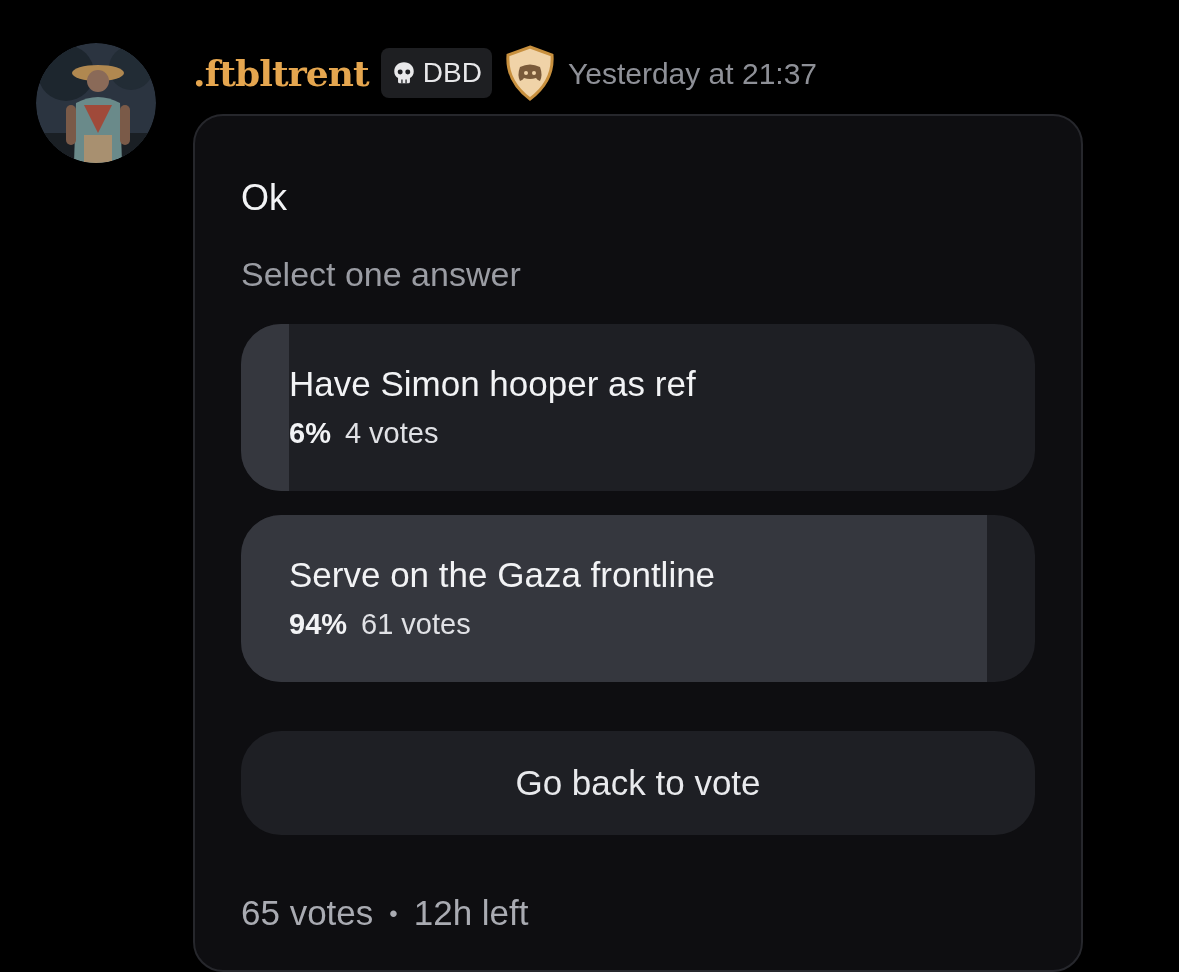 This screenshot has width=1179, height=972. Describe the element at coordinates (281, 73) in the screenshot. I see `username: .ftbltrent` at that location.